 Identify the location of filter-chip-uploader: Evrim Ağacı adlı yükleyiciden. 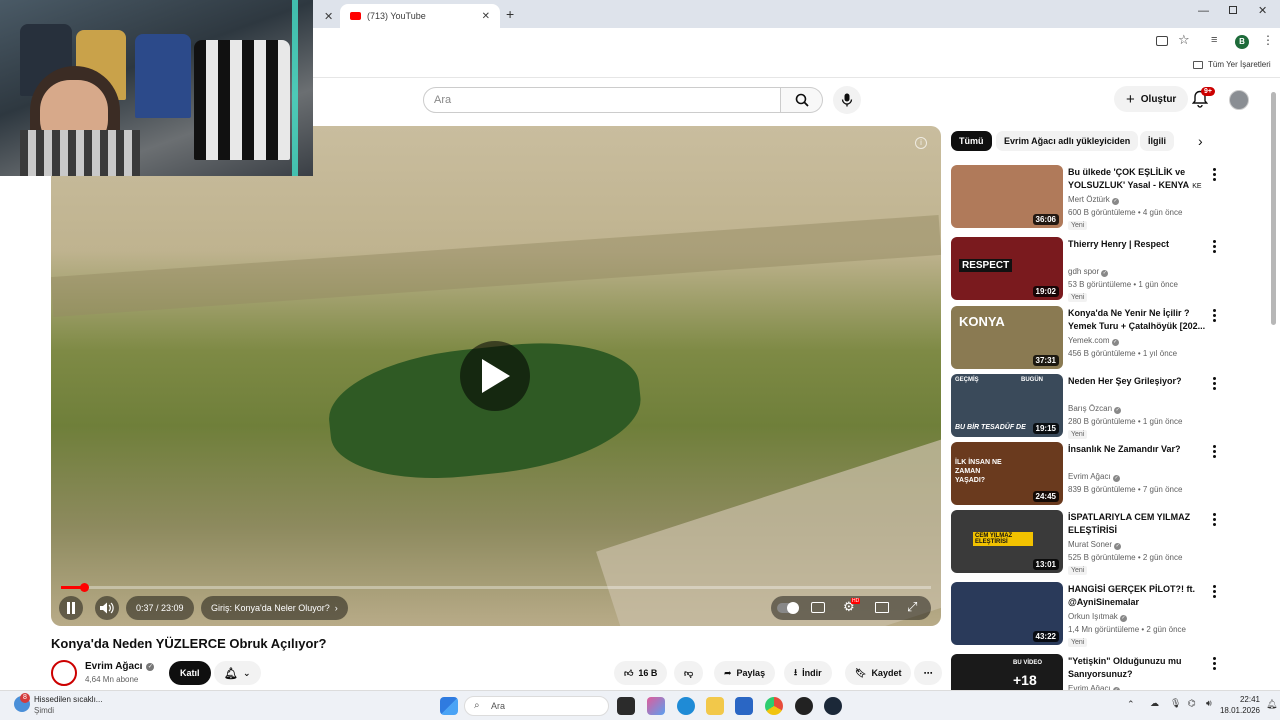
(1067, 141).